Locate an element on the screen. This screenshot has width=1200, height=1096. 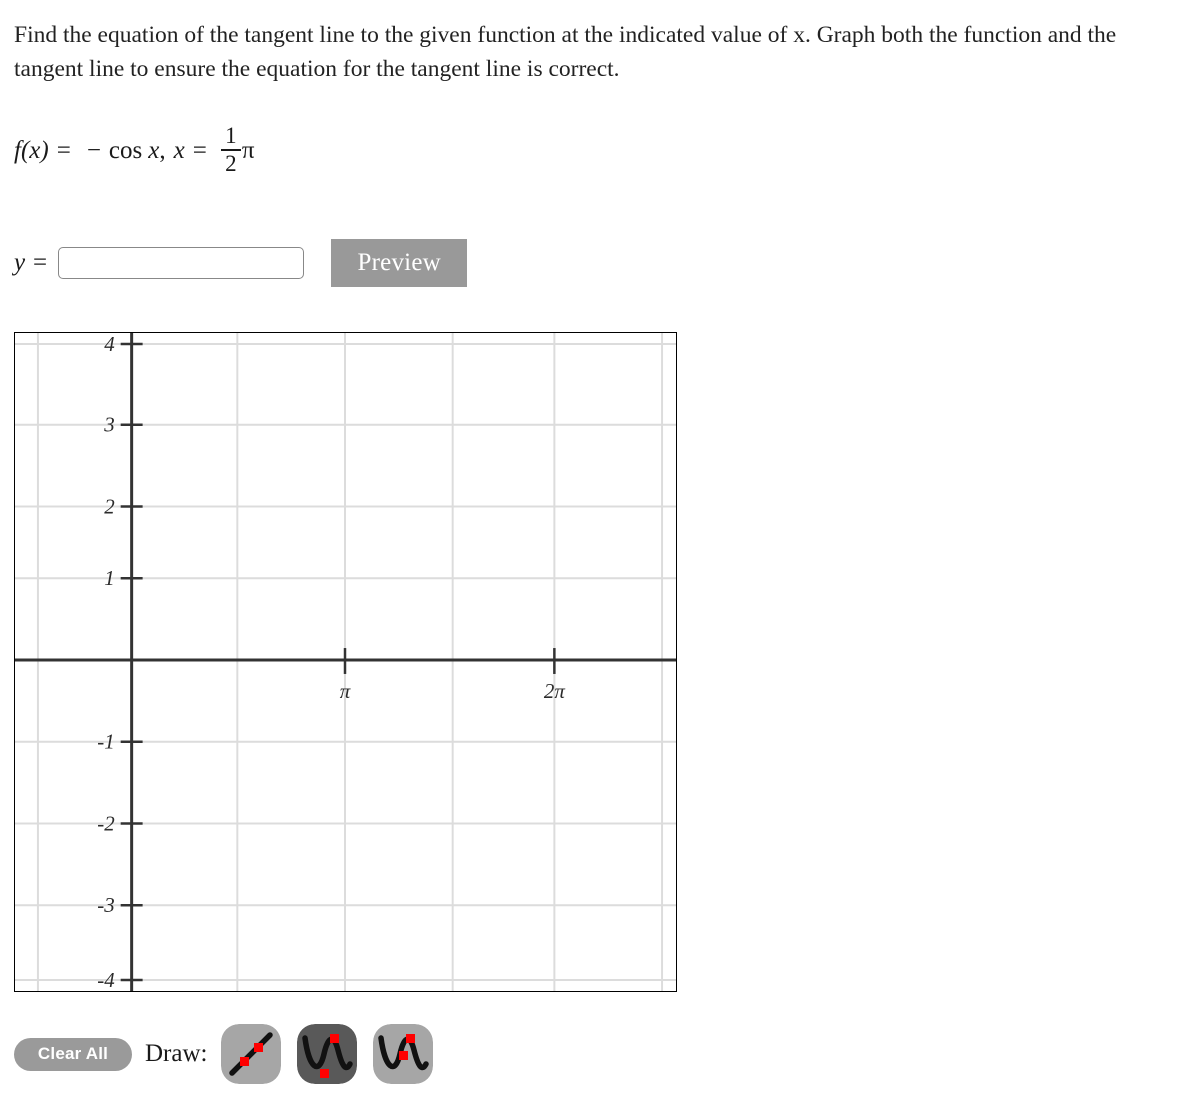
cos-operator: cos is located at coordinates (125, 150).